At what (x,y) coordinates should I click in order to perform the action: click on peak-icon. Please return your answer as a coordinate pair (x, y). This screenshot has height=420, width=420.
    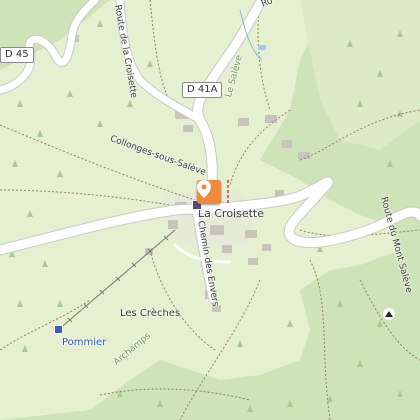
    Looking at the image, I should click on (389, 314).